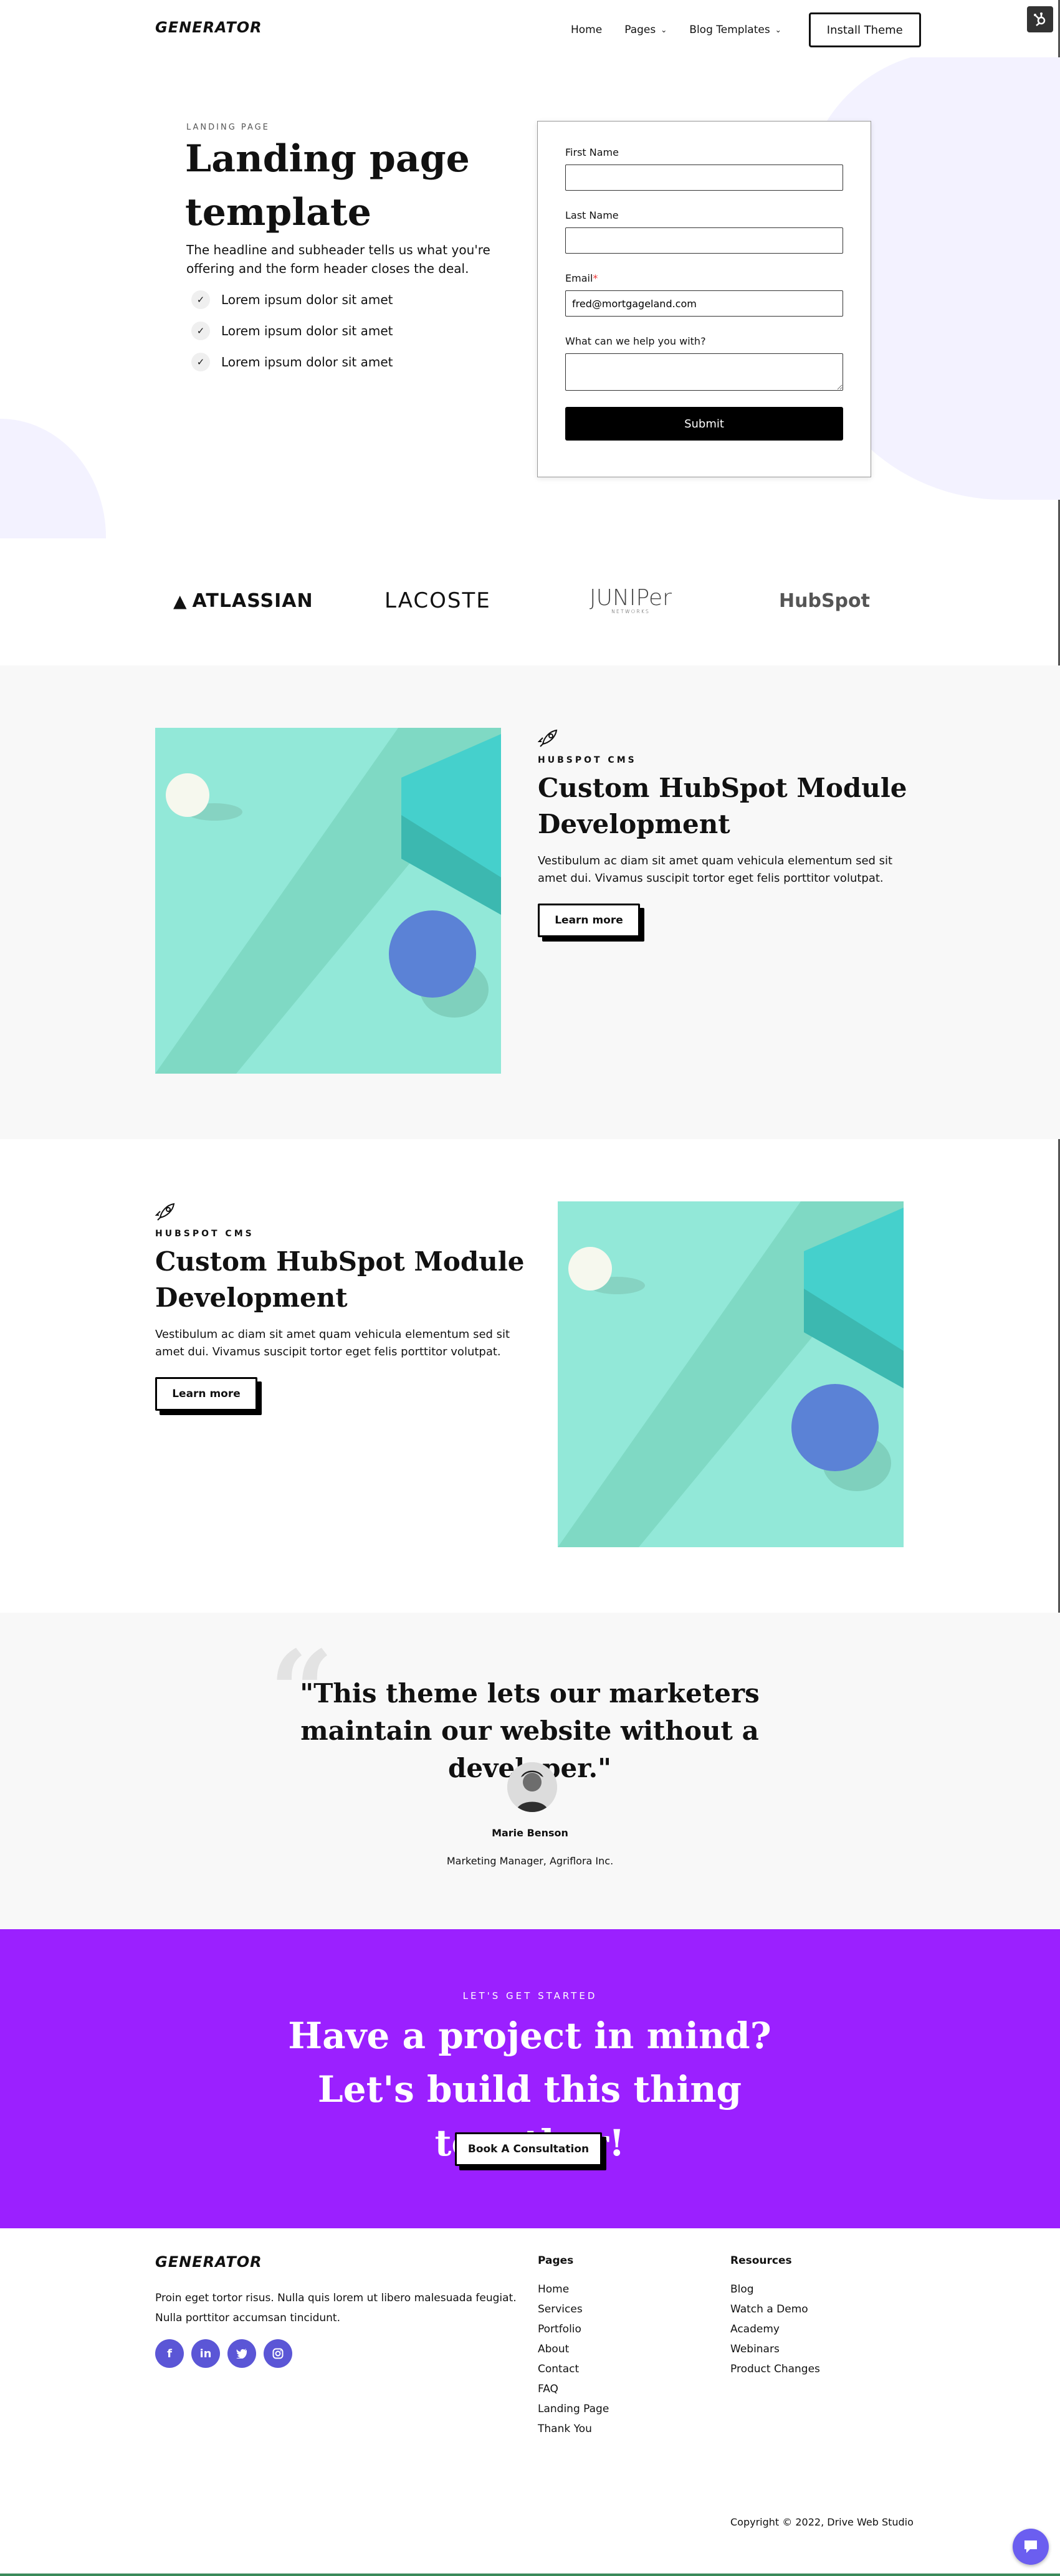 The image size is (1060, 2576). I want to click on nav-blog-templates: Blog Templates ⌄, so click(735, 30).